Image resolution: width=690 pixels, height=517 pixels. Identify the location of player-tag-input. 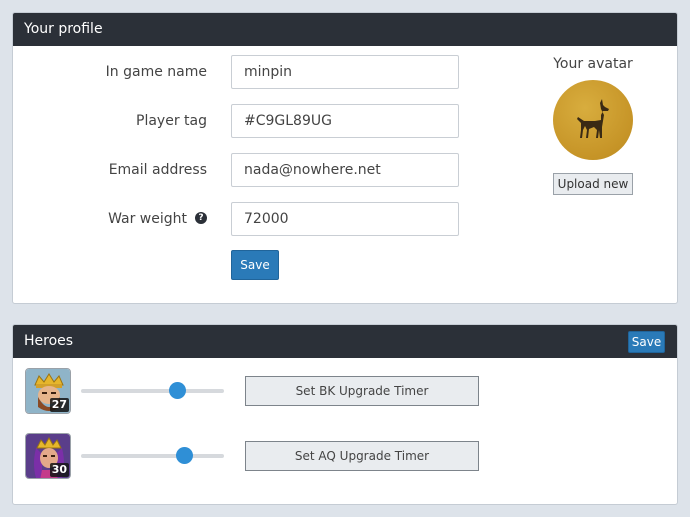
(345, 121).